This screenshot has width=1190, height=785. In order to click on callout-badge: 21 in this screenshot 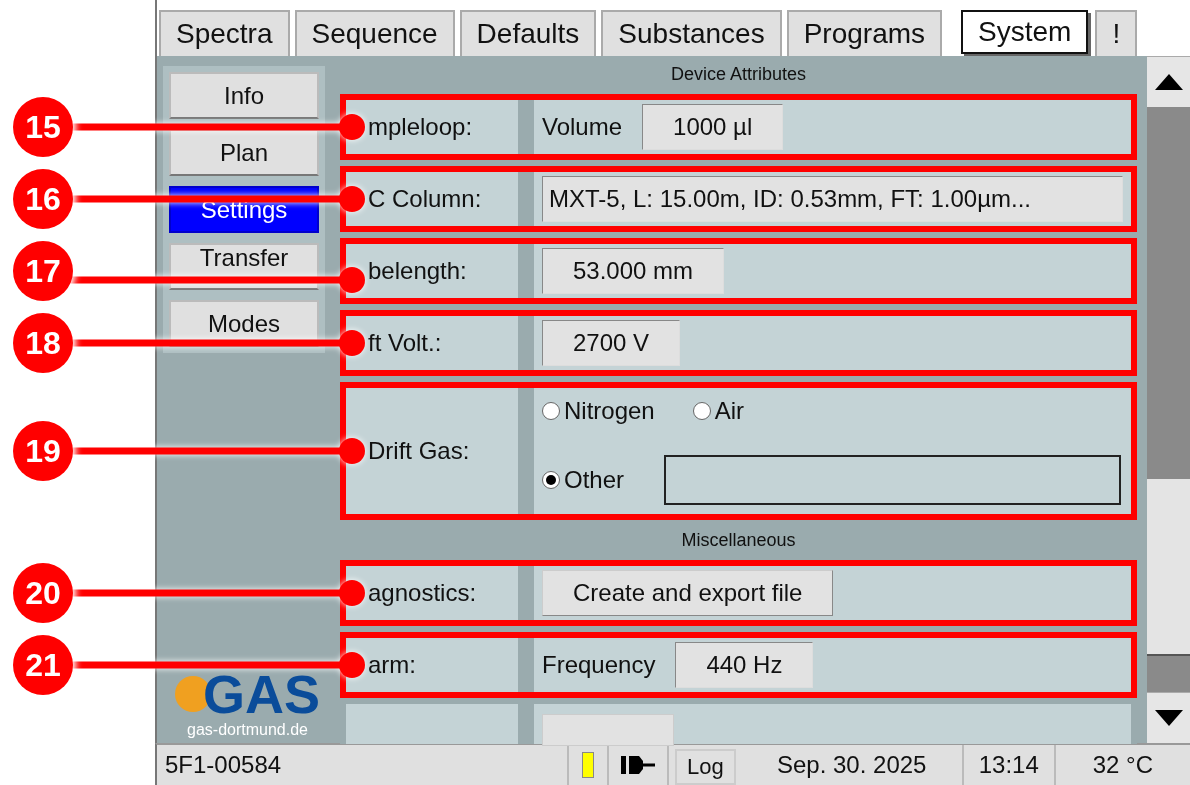, I will do `click(43, 665)`.